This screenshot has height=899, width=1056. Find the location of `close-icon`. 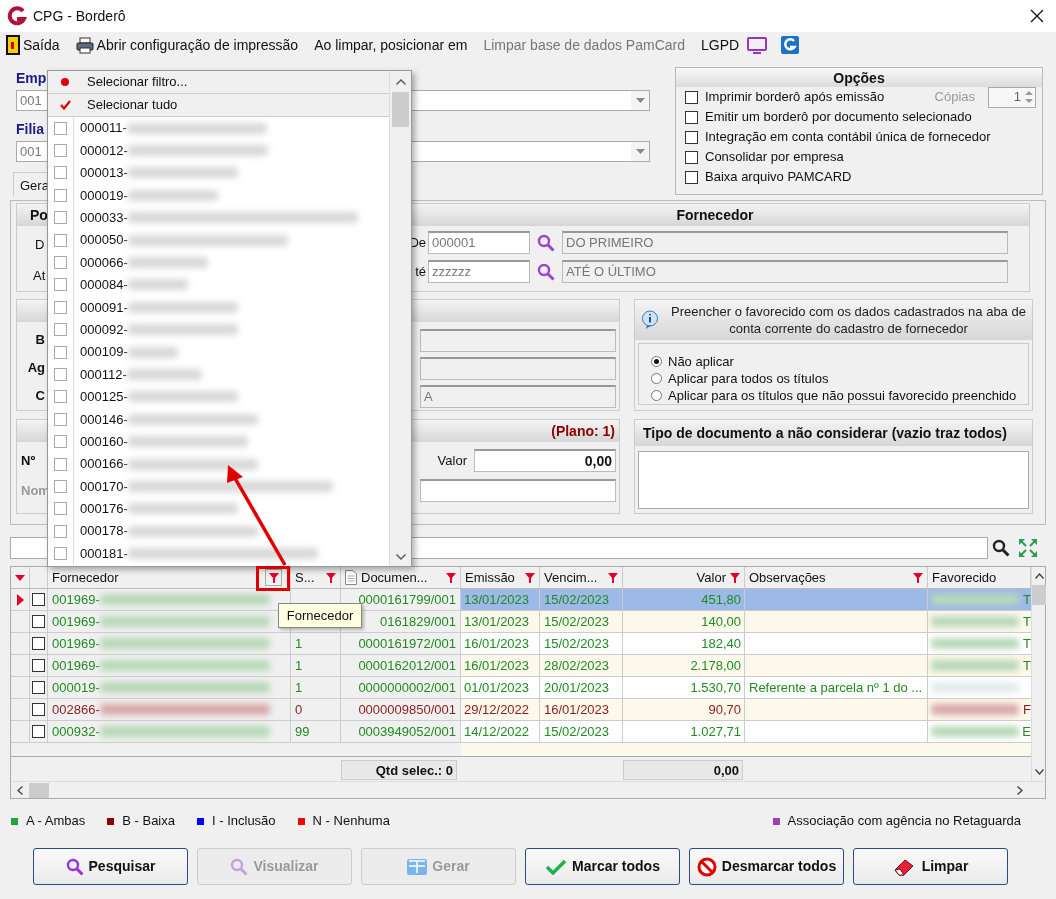

close-icon is located at coordinates (1037, 16).